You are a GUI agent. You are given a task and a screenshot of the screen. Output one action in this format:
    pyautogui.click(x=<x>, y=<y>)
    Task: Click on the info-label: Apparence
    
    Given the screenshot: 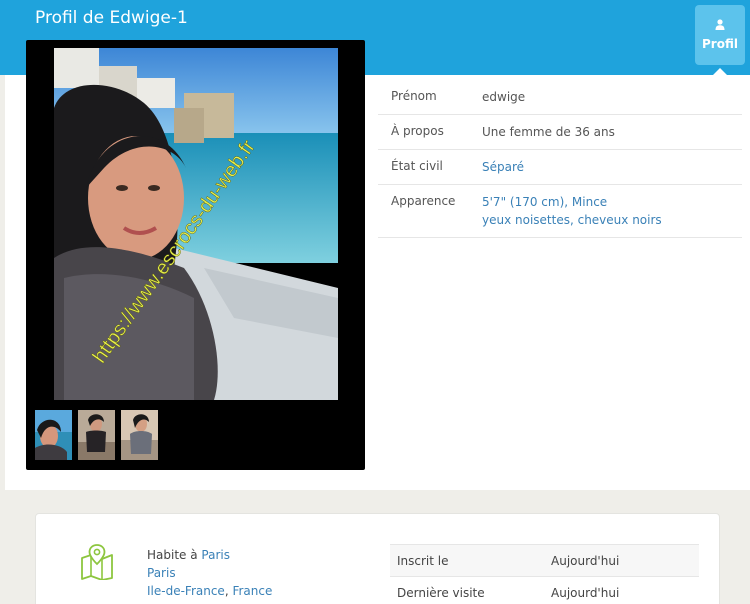 What is the action you would take?
    pyautogui.click(x=423, y=201)
    